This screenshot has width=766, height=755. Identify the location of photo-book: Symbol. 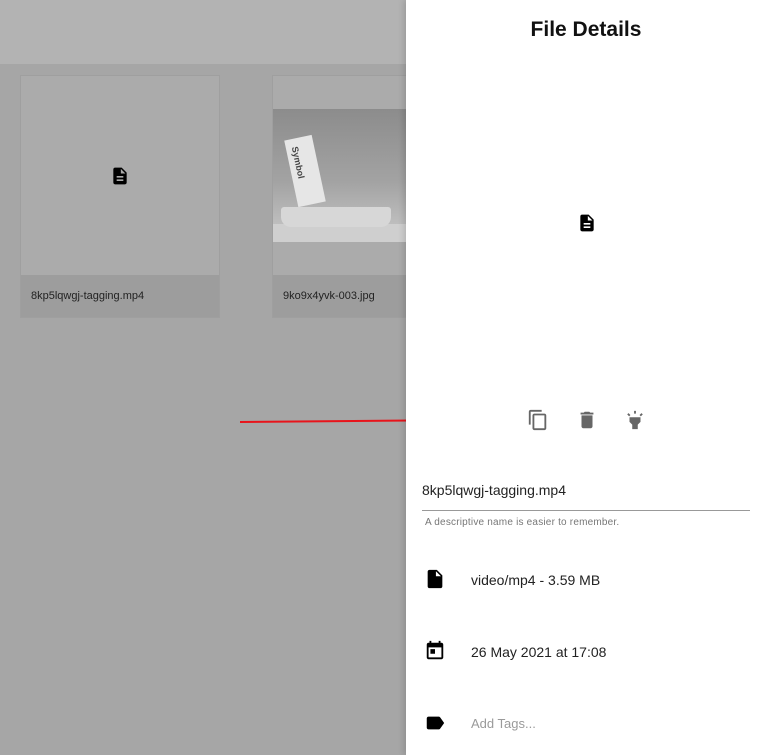
(305, 171).